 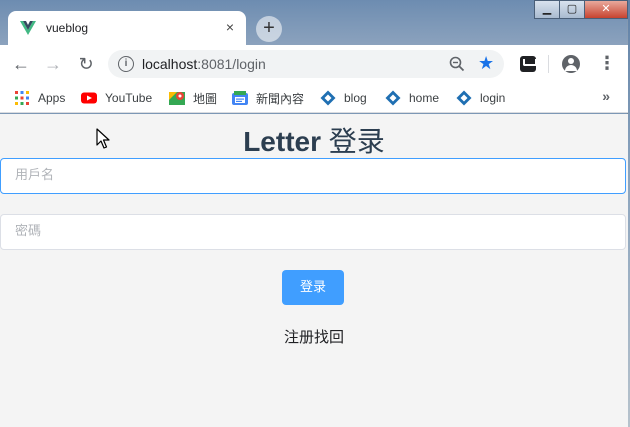 I want to click on recover-link: 找回, so click(x=329, y=337).